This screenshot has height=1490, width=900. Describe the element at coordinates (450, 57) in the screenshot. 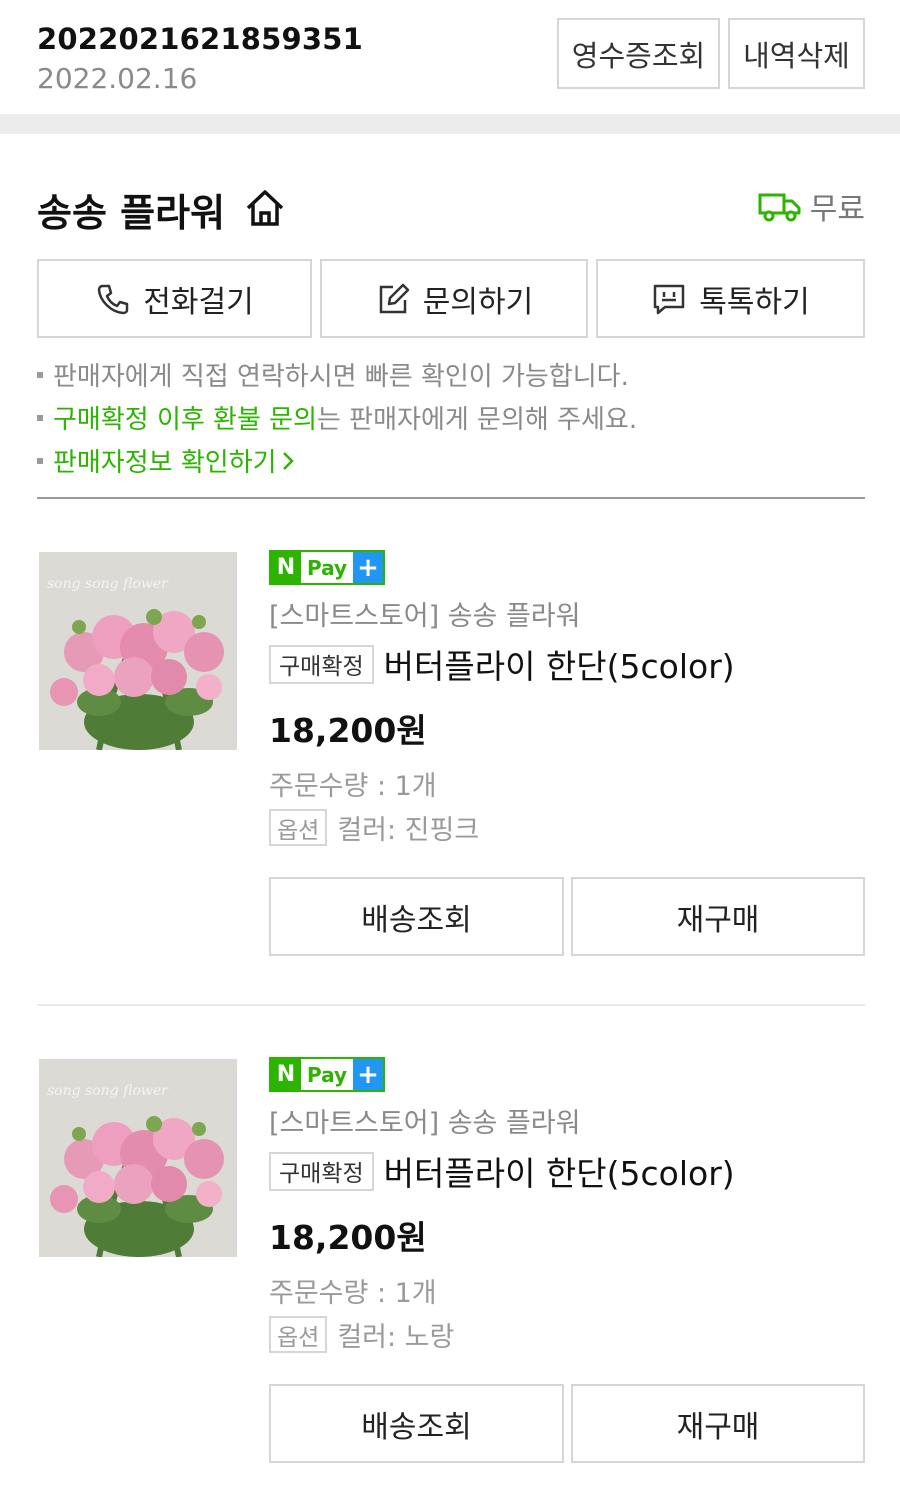

I see `order-header: 2022021621859351 2022.02.16 영수증조회 내역삭제` at that location.